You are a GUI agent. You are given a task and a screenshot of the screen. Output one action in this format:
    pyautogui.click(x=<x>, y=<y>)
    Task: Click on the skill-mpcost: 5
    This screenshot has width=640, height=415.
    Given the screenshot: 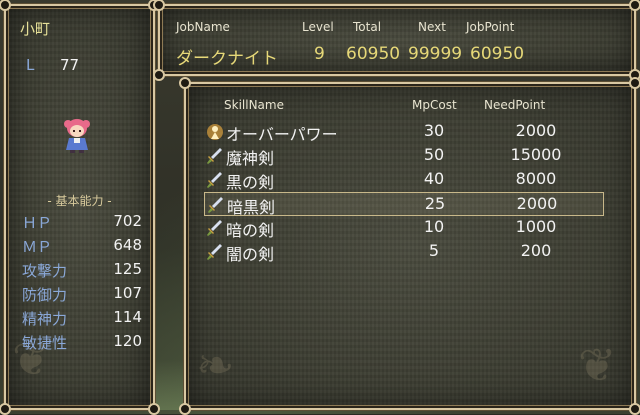 What is the action you would take?
    pyautogui.click(x=434, y=250)
    